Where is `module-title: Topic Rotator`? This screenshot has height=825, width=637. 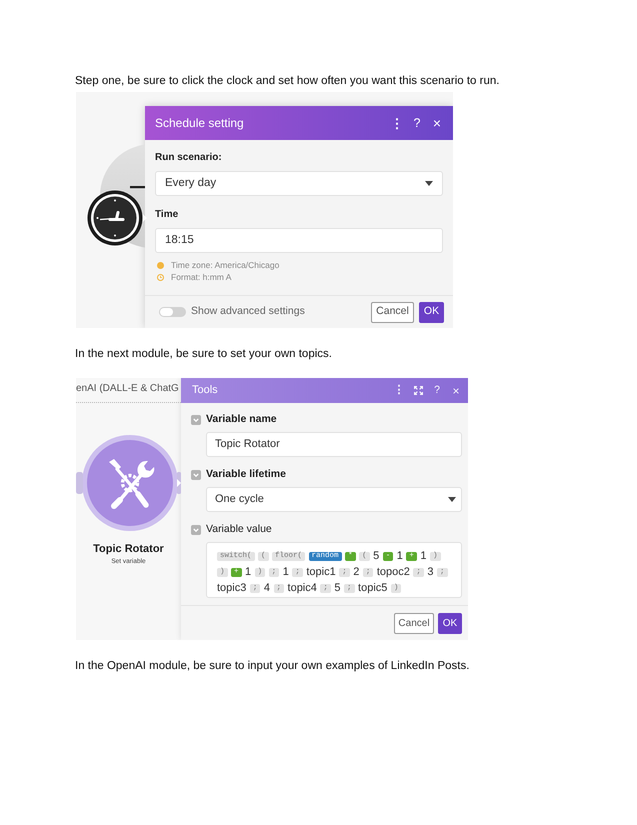 module-title: Topic Rotator is located at coordinates (128, 549).